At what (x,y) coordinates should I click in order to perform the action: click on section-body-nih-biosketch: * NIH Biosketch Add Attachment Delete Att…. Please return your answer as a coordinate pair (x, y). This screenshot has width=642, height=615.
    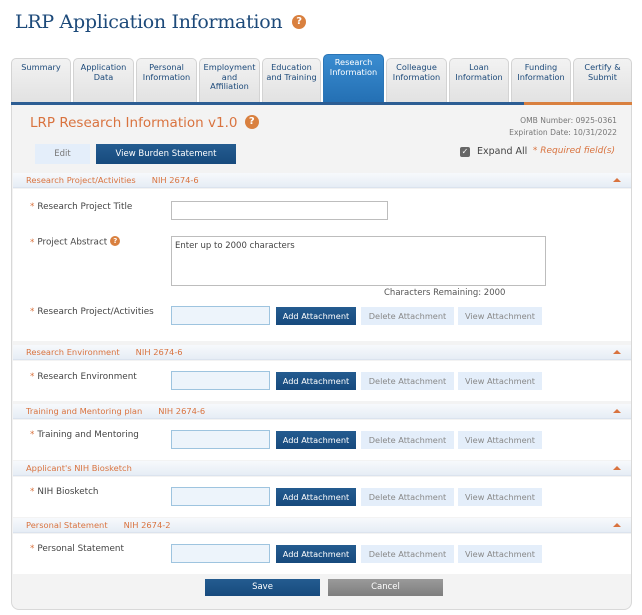
    Looking at the image, I should click on (322, 497).